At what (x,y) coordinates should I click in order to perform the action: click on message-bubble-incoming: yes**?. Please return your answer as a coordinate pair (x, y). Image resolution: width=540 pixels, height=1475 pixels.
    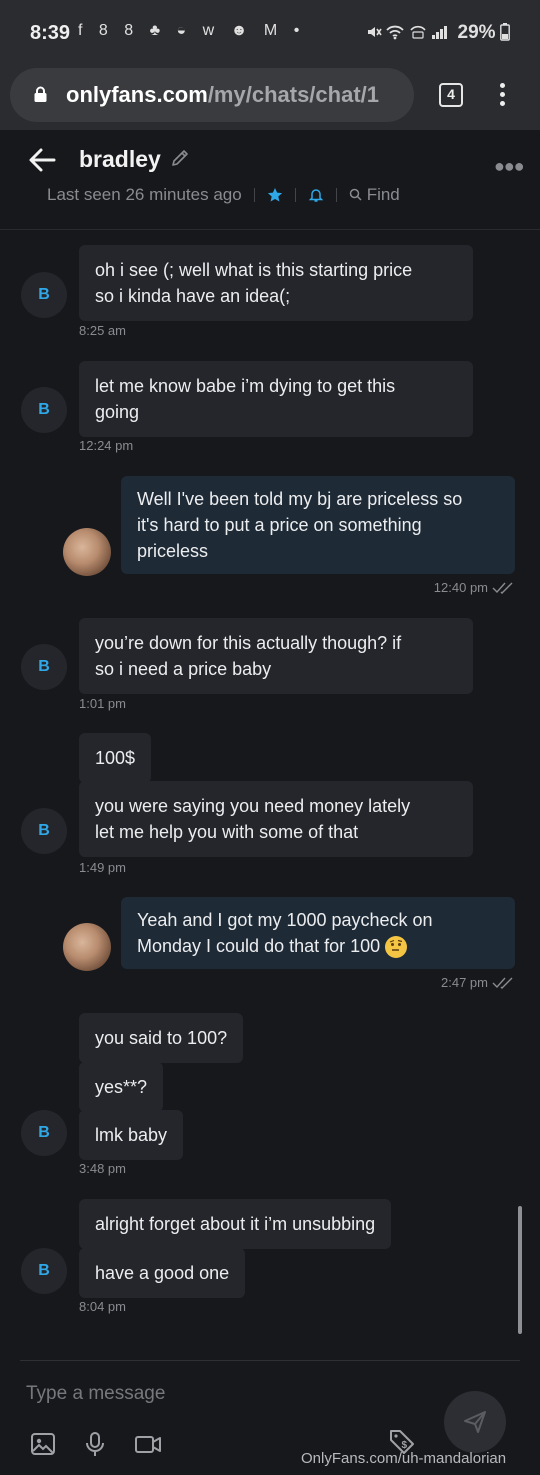
    Looking at the image, I should click on (121, 1087).